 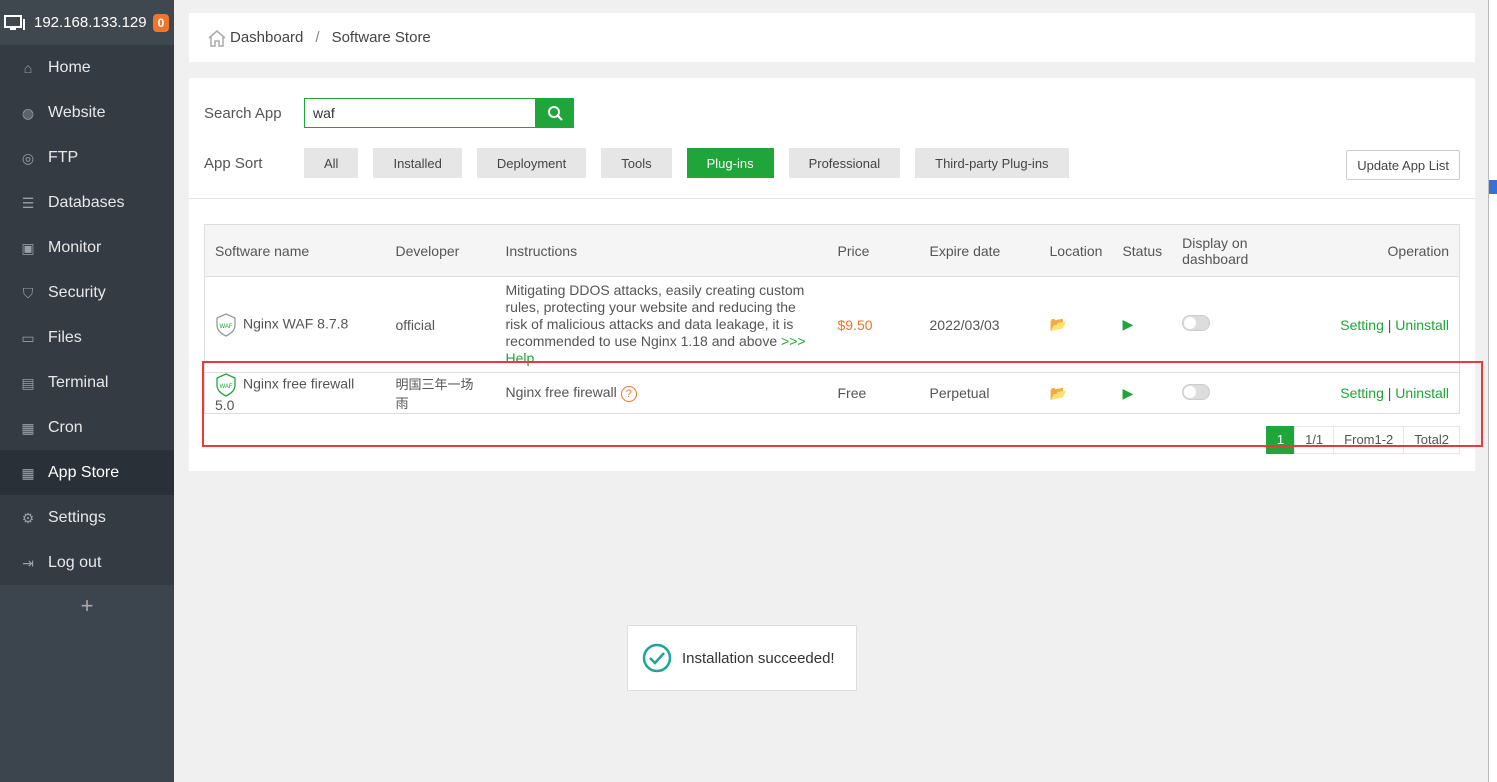 I want to click on home-icon: ⌂, so click(x=28, y=67).